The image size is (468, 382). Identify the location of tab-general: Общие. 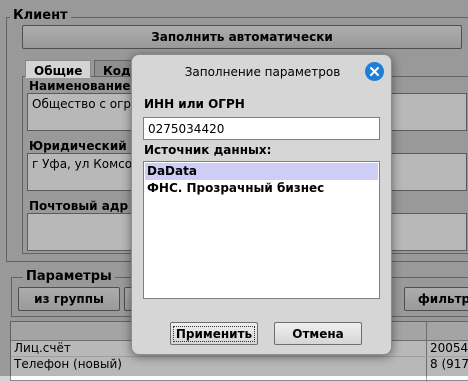
(58, 69).